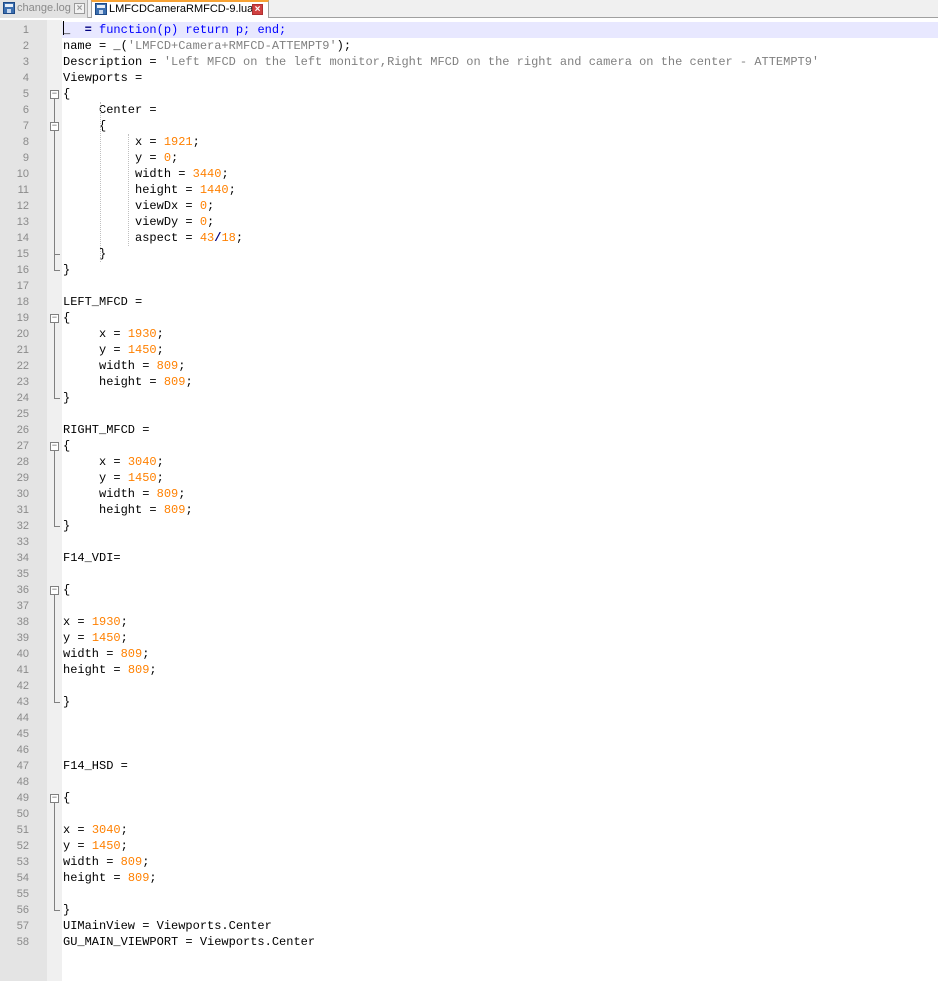  Describe the element at coordinates (469, 494) in the screenshot. I see `code-line: 30 width = 809;` at that location.